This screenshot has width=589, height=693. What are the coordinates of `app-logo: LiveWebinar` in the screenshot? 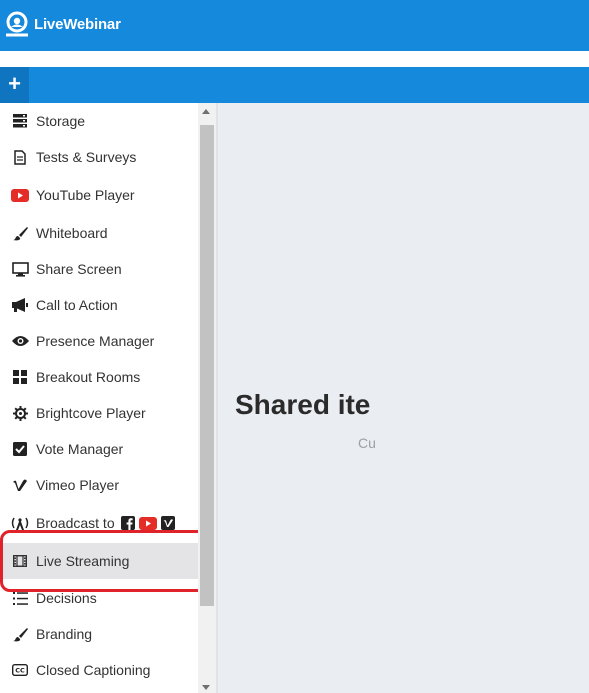 It's located at (62, 24).